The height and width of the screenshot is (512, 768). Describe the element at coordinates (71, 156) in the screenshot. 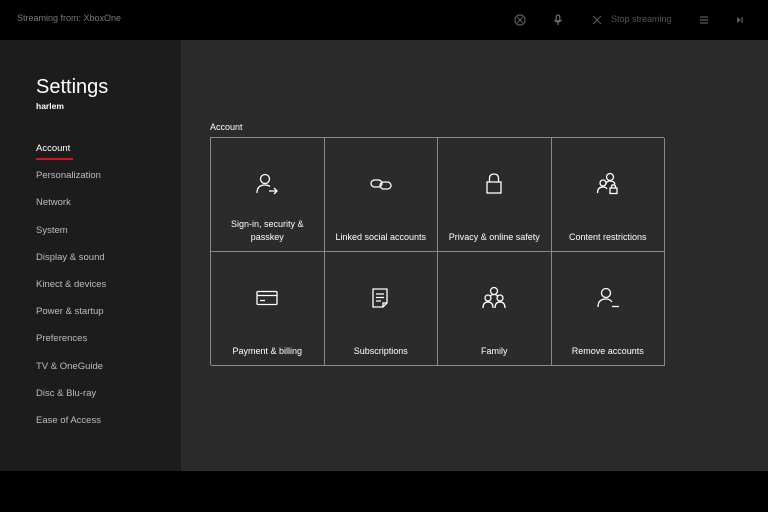

I see `sidebar-item-account: Account` at that location.